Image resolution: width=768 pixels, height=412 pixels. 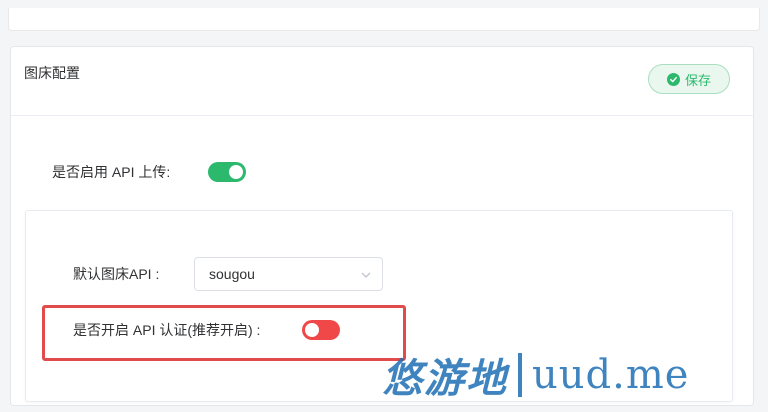 What do you see at coordinates (288, 274) in the screenshot?
I see `default-api-select: sougou` at bounding box center [288, 274].